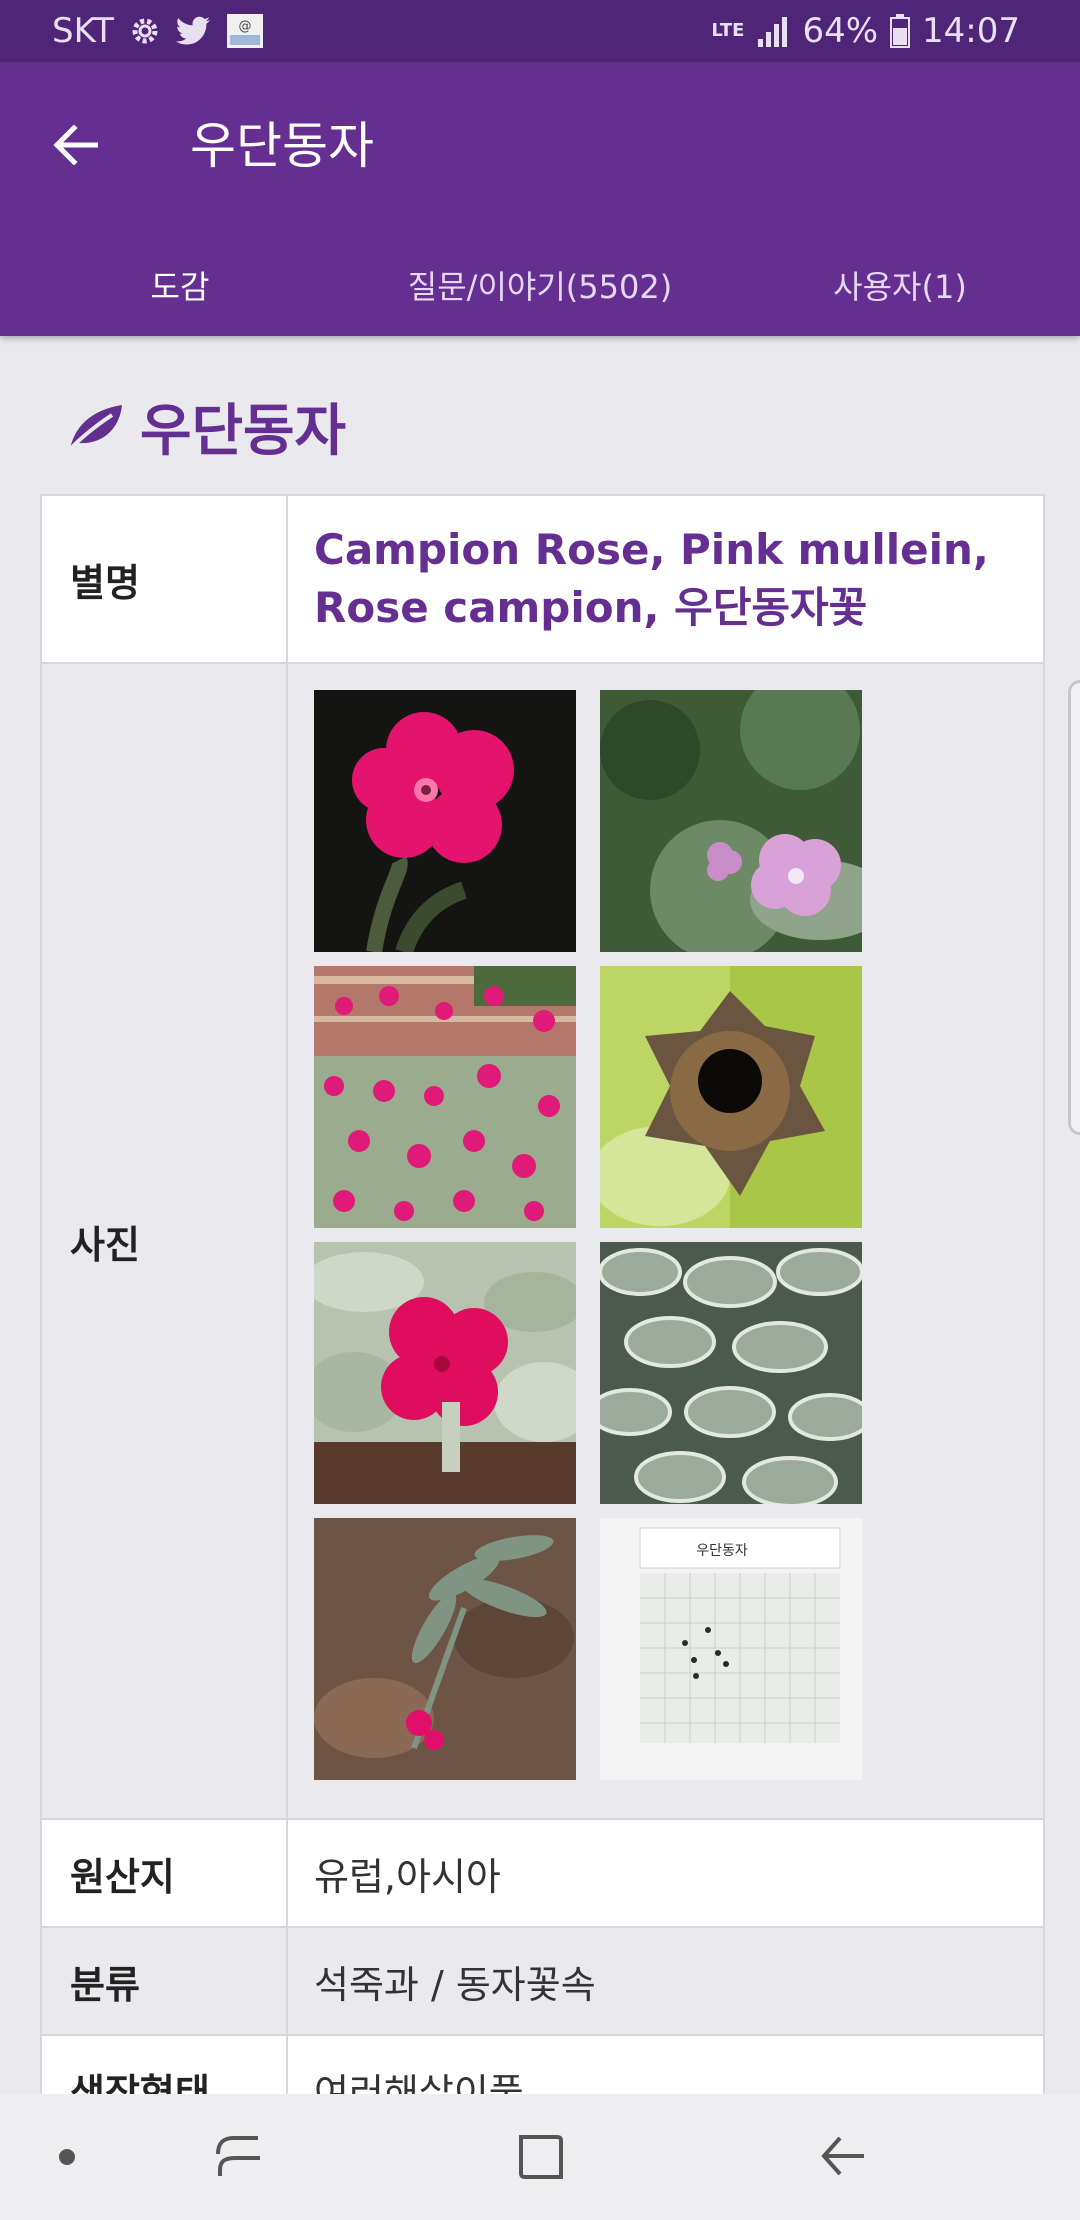 This screenshot has width=1080, height=2220. Describe the element at coordinates (165, 1981) in the screenshot. I see `classification-label: 분류` at that location.